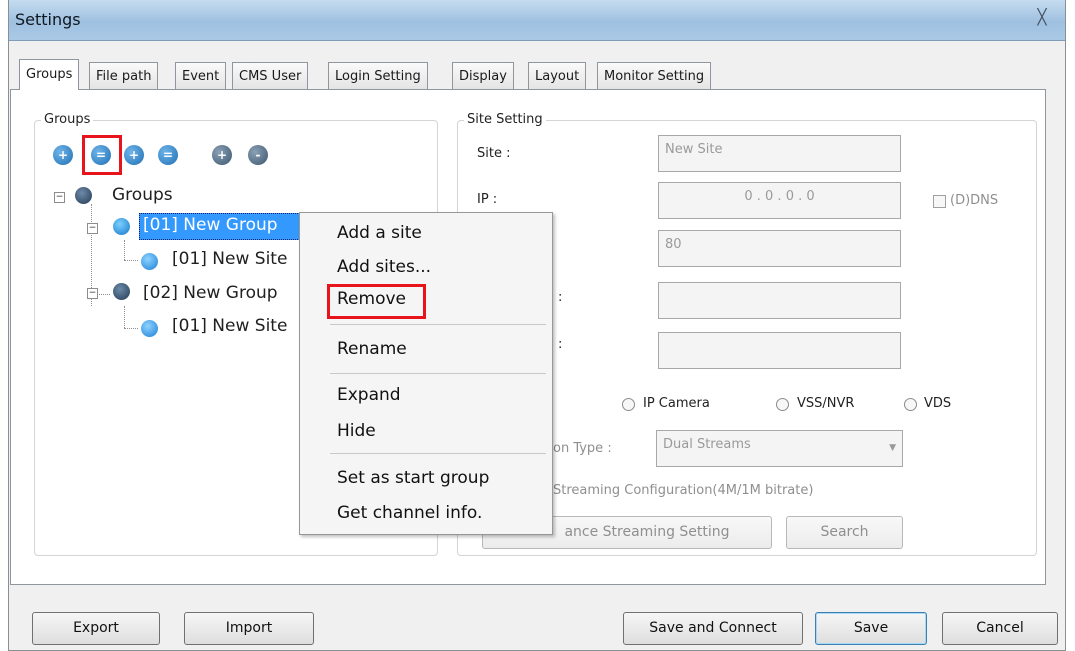  I want to click on title-bar: Settings ╳, so click(537, 20).